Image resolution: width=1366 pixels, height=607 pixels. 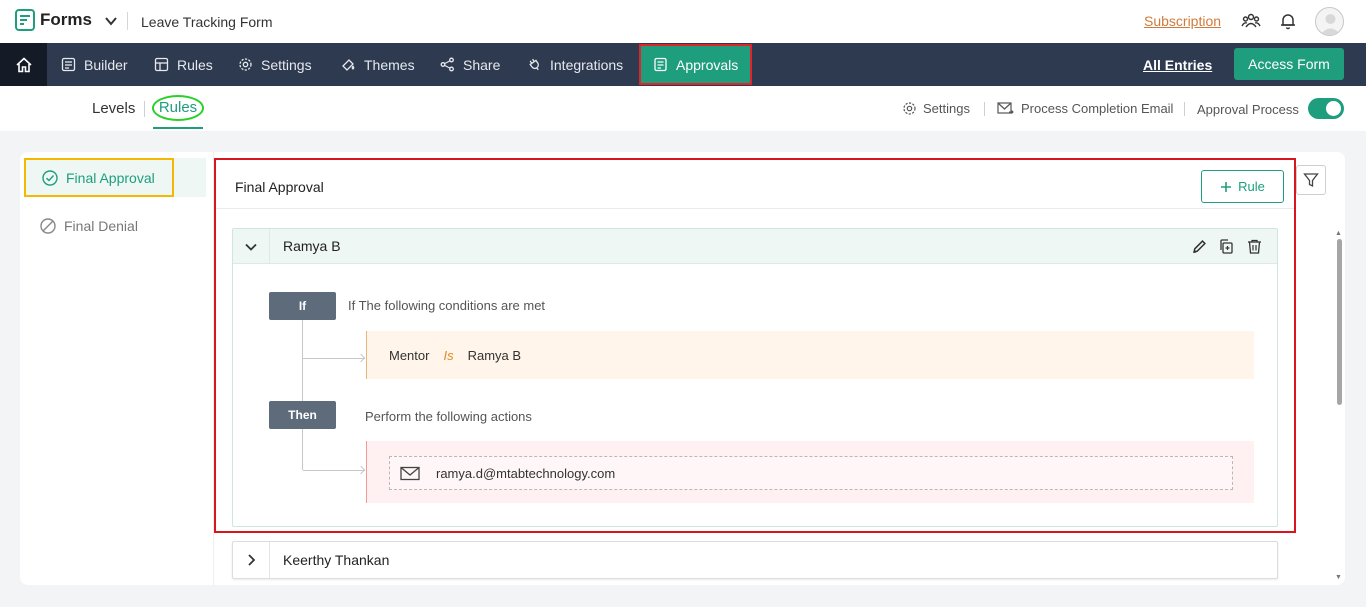 What do you see at coordinates (336, 560) in the screenshot?
I see `rule-name: Keerthy Thankan` at bounding box center [336, 560].